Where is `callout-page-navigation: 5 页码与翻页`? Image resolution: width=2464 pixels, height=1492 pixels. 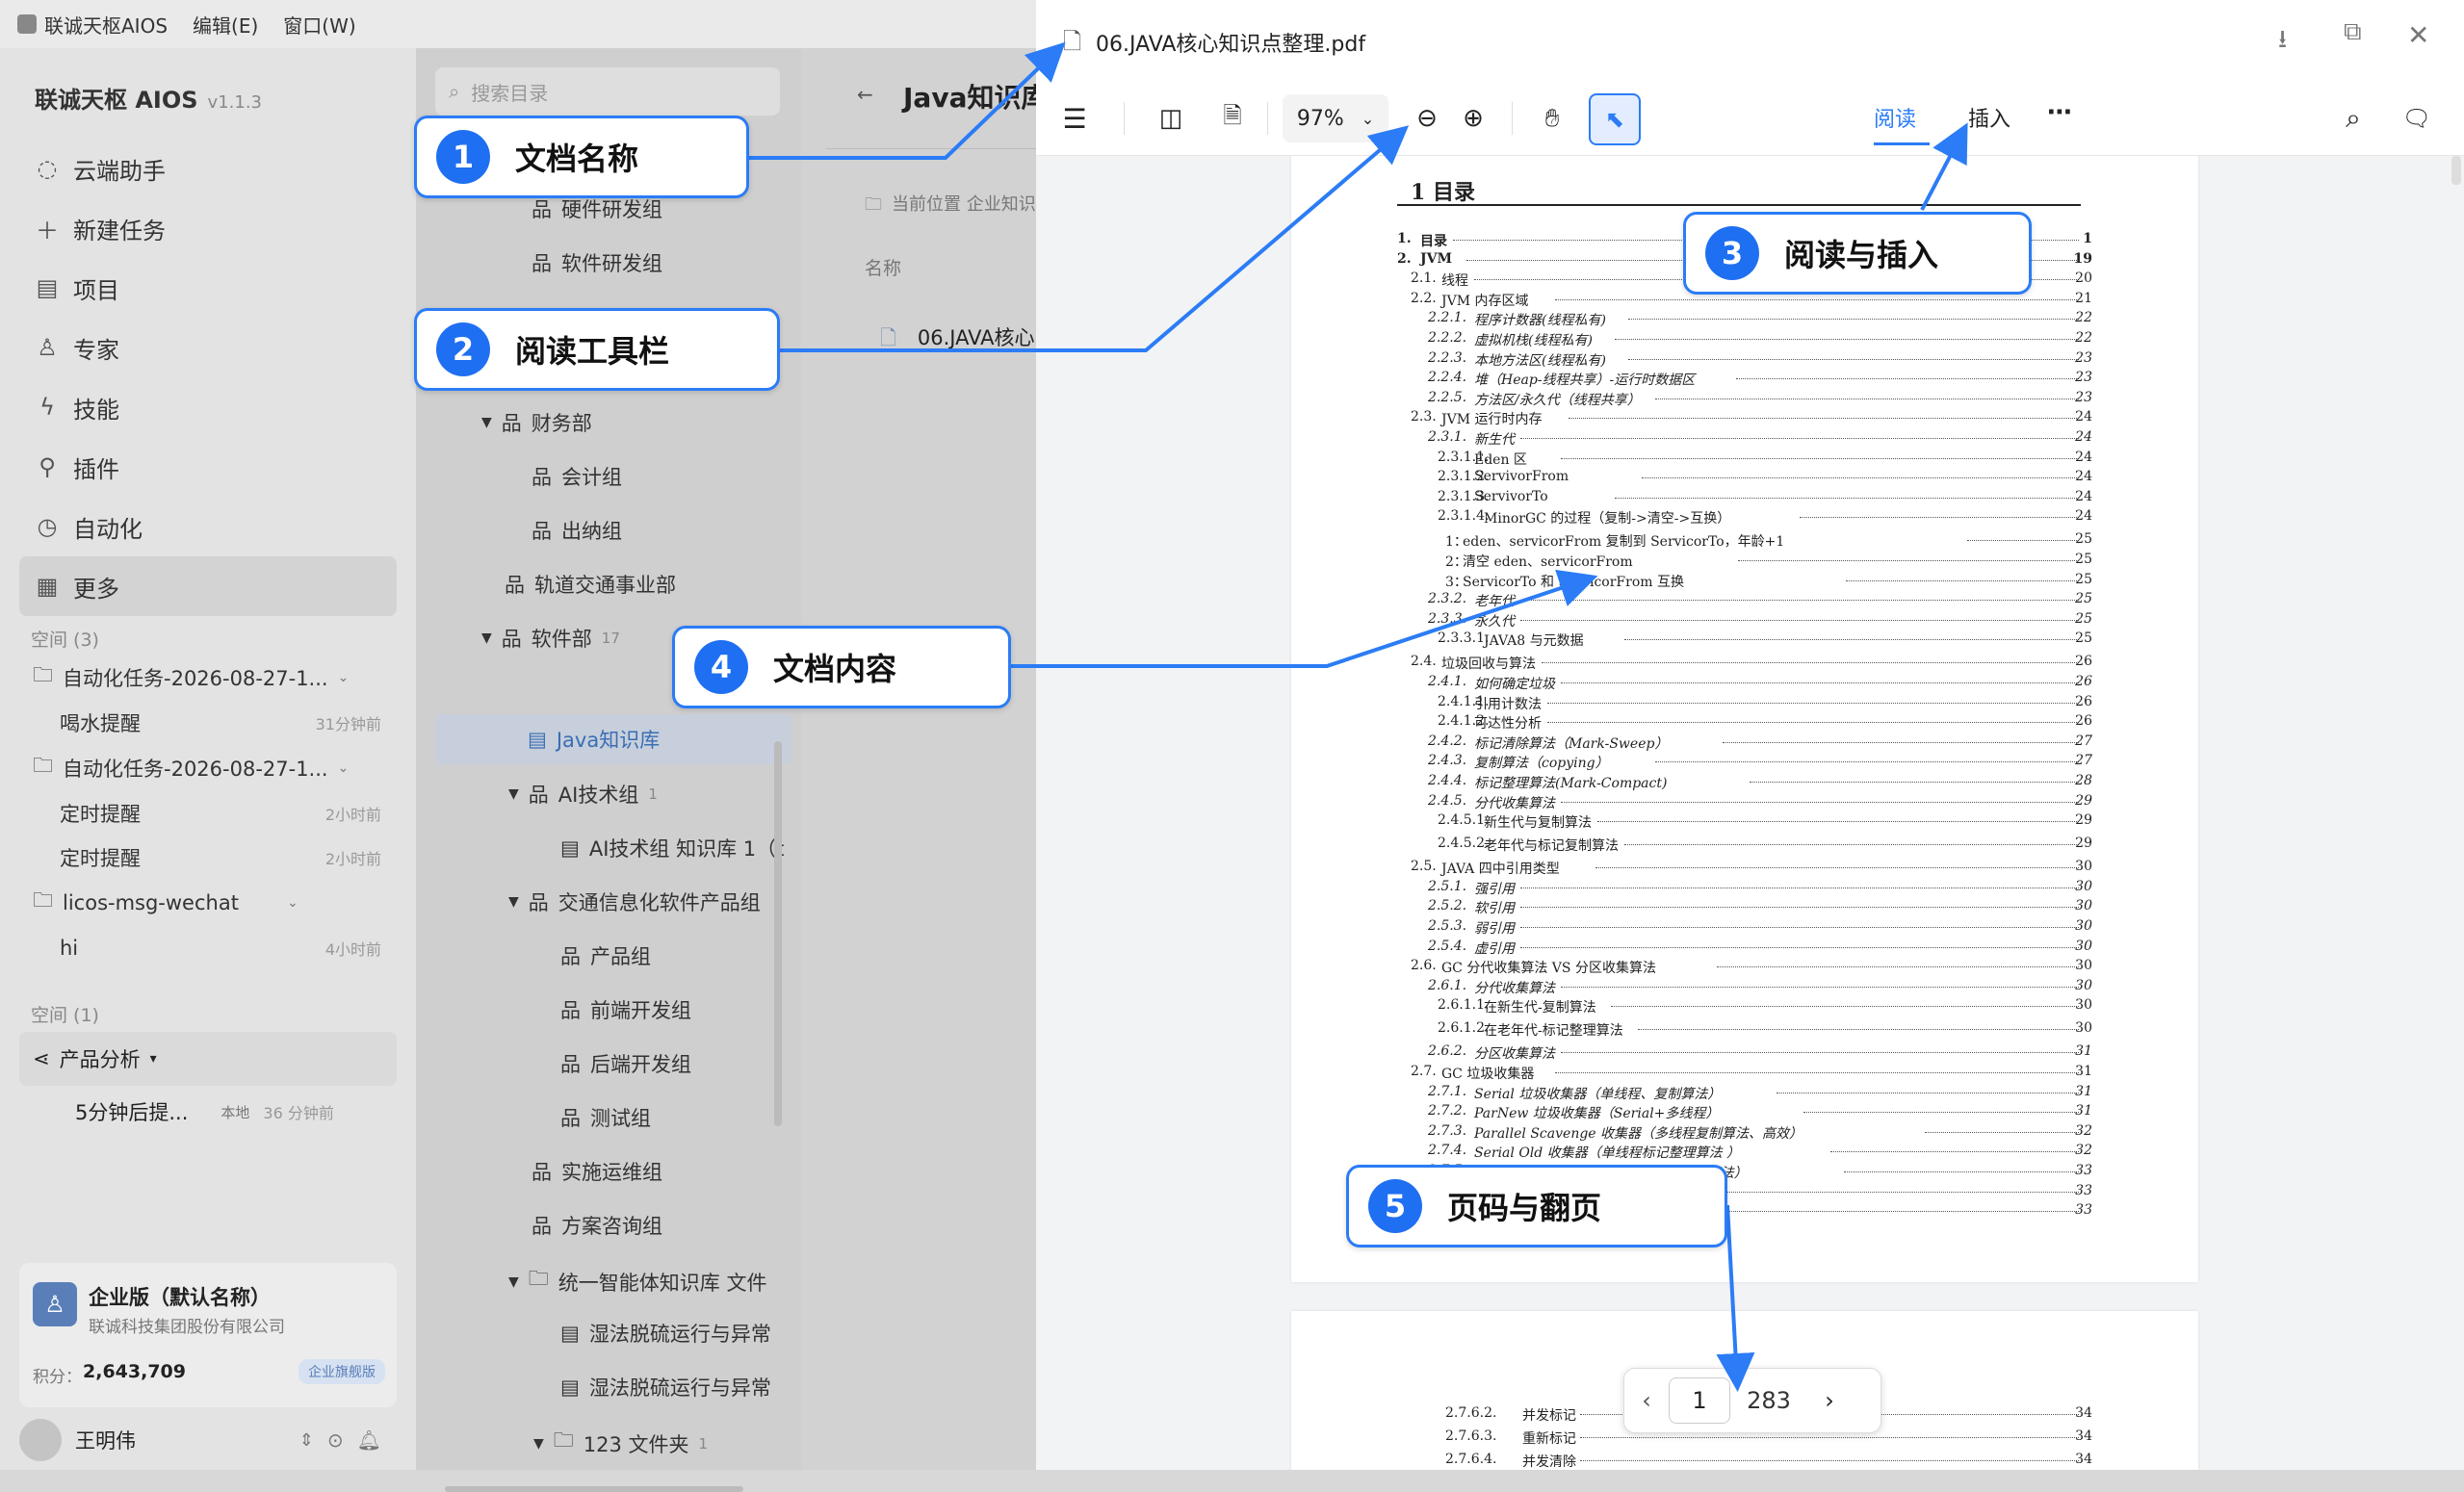
callout-page-navigation: 5 页码与翻页 is located at coordinates (1536, 1206).